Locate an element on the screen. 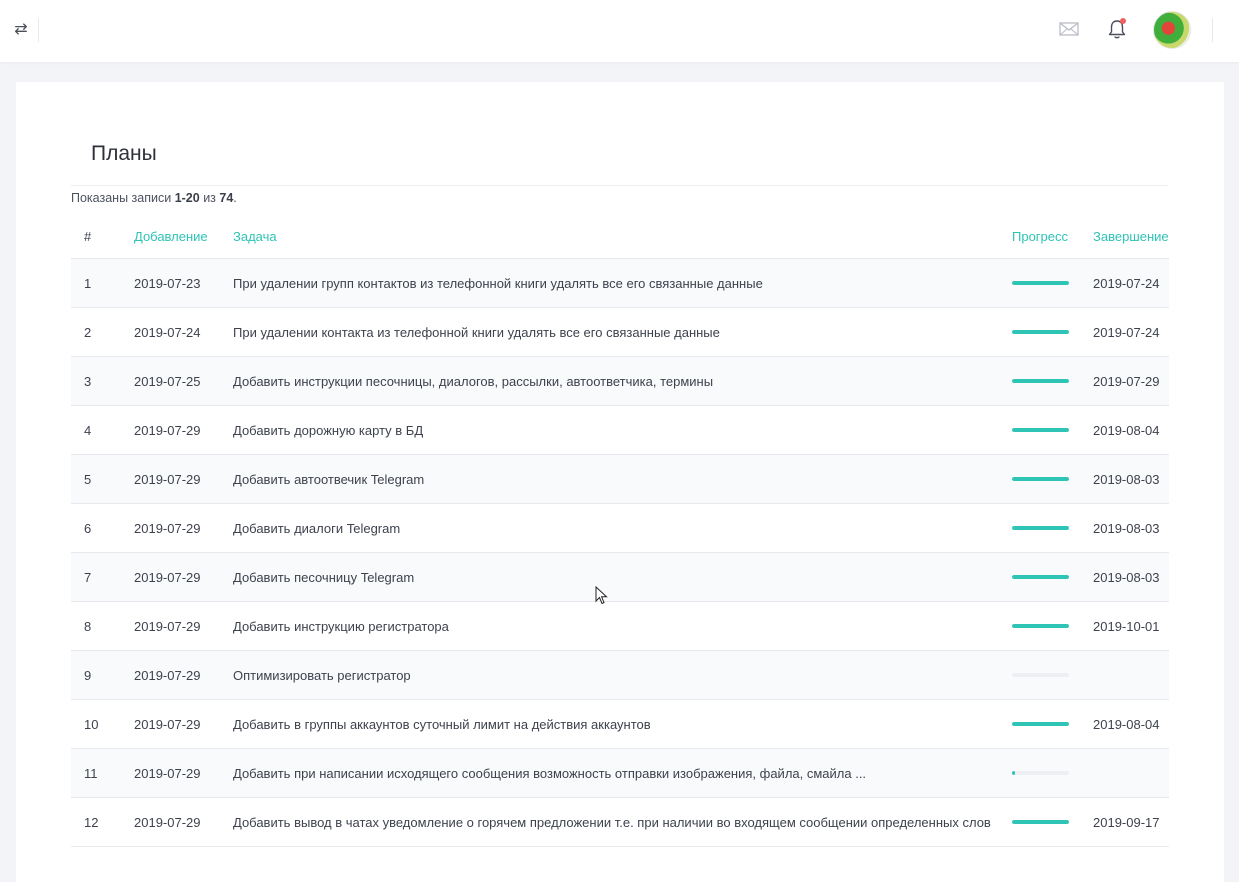  row-num: 5 is located at coordinates (102, 479).